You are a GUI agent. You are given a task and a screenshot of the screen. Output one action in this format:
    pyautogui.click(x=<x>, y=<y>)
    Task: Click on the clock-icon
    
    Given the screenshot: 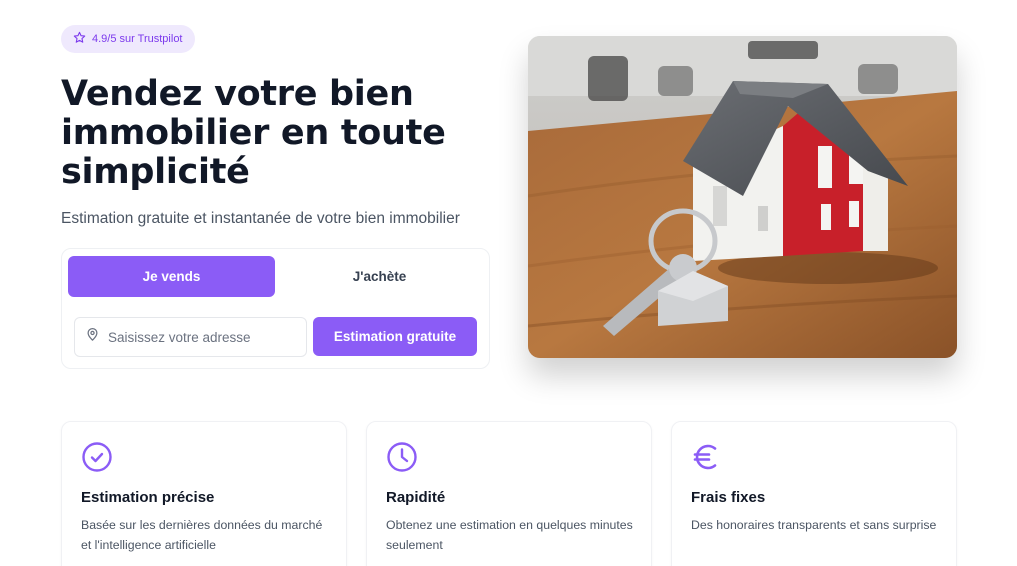 What is the action you would take?
    pyautogui.click(x=402, y=457)
    